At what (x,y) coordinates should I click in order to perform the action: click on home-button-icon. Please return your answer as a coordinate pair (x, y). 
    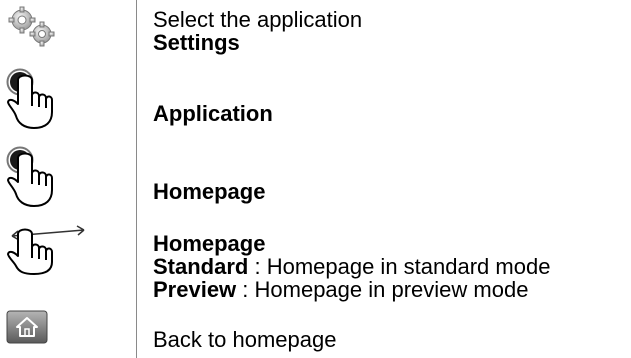
    Looking at the image, I should click on (27, 329).